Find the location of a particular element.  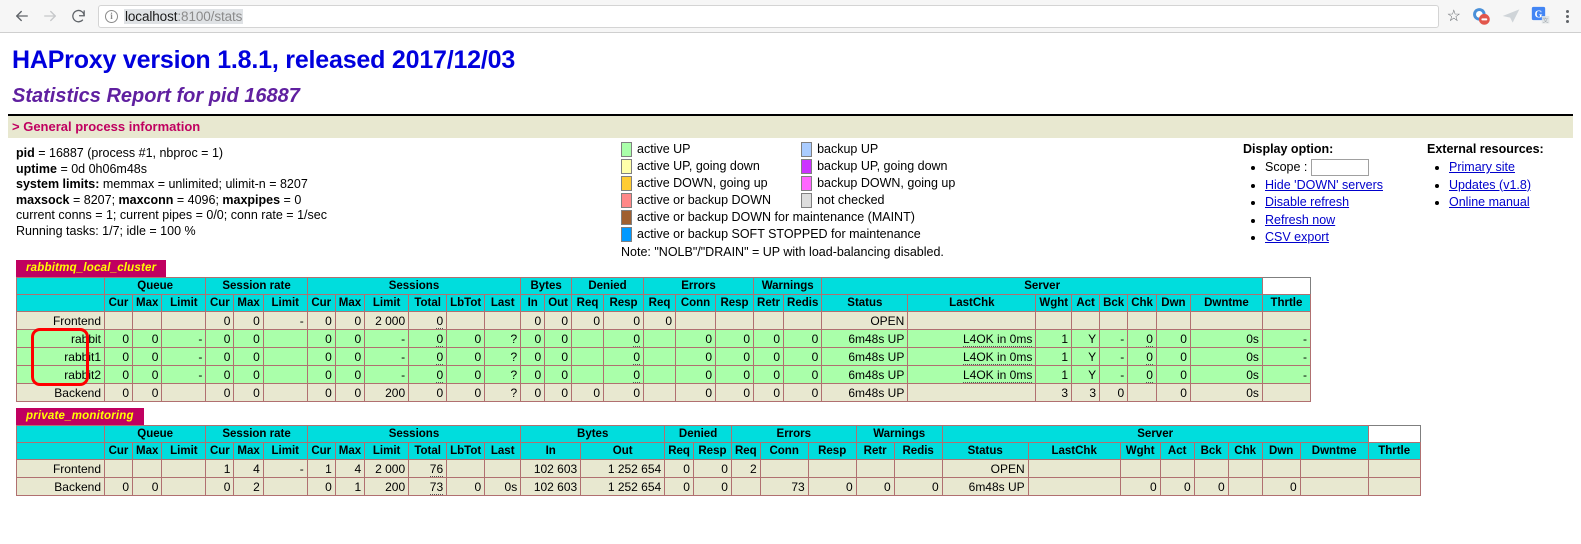

proxy-name-badge: rabbitmq_local_cluster is located at coordinates (91, 268).